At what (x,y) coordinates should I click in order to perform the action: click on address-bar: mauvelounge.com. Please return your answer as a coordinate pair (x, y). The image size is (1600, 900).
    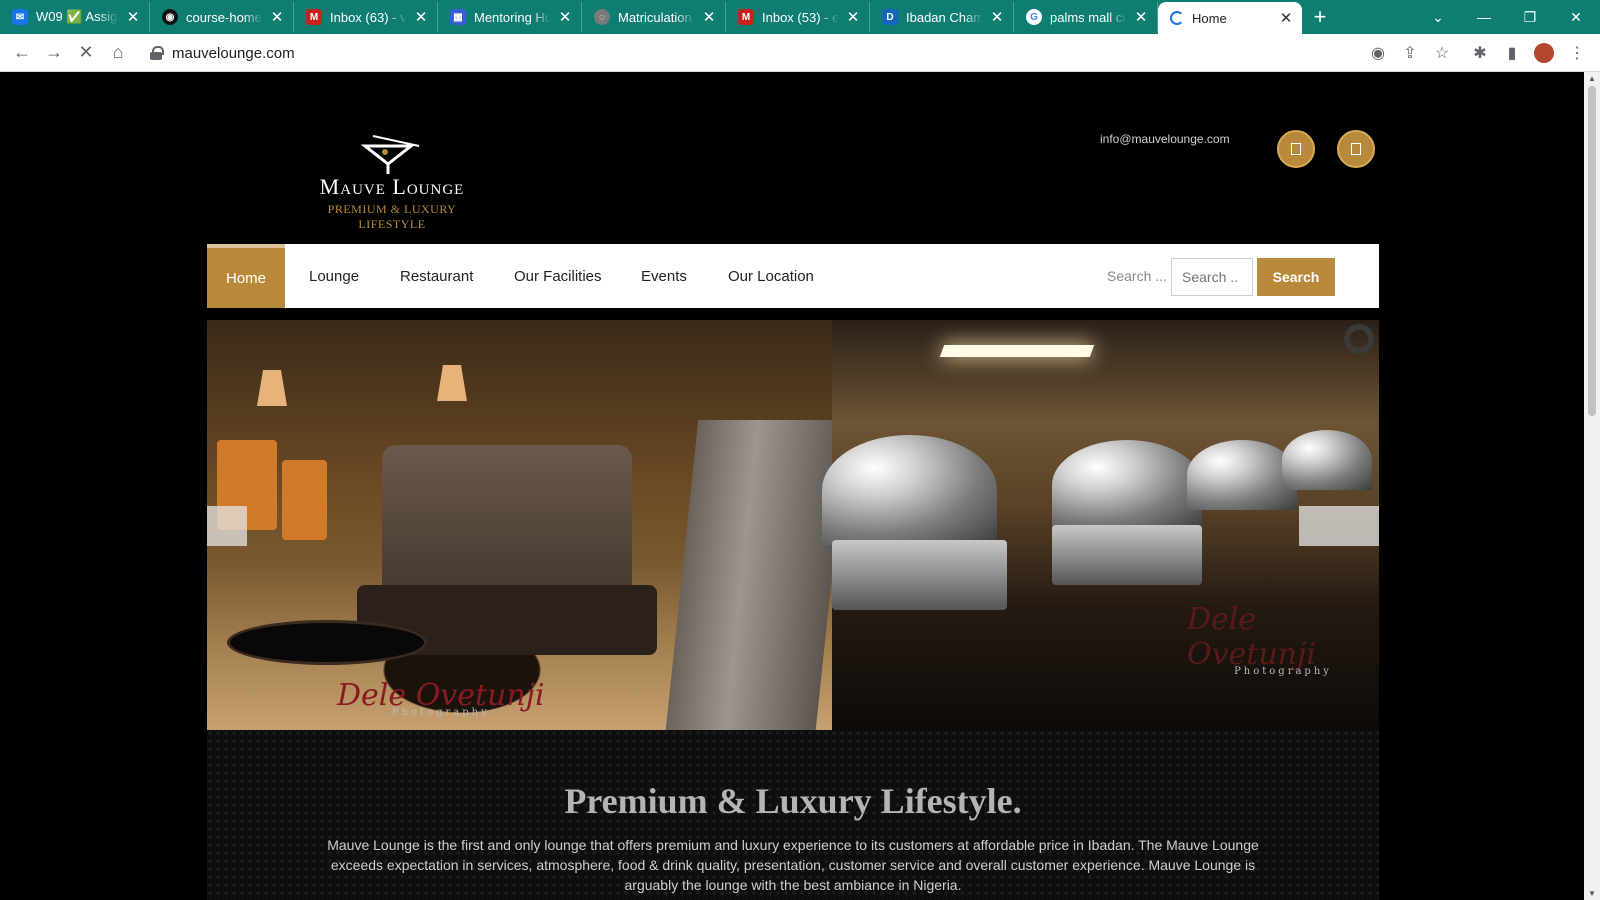
    Looking at the image, I should click on (737, 53).